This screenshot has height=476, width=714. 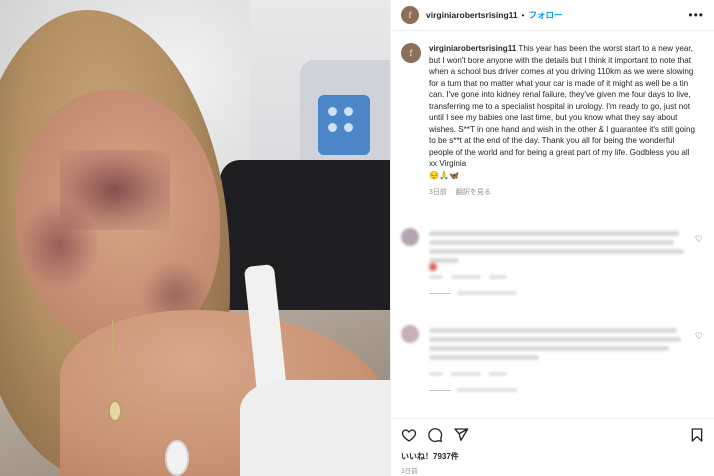 I want to click on bed-control-panel, so click(x=344, y=125).